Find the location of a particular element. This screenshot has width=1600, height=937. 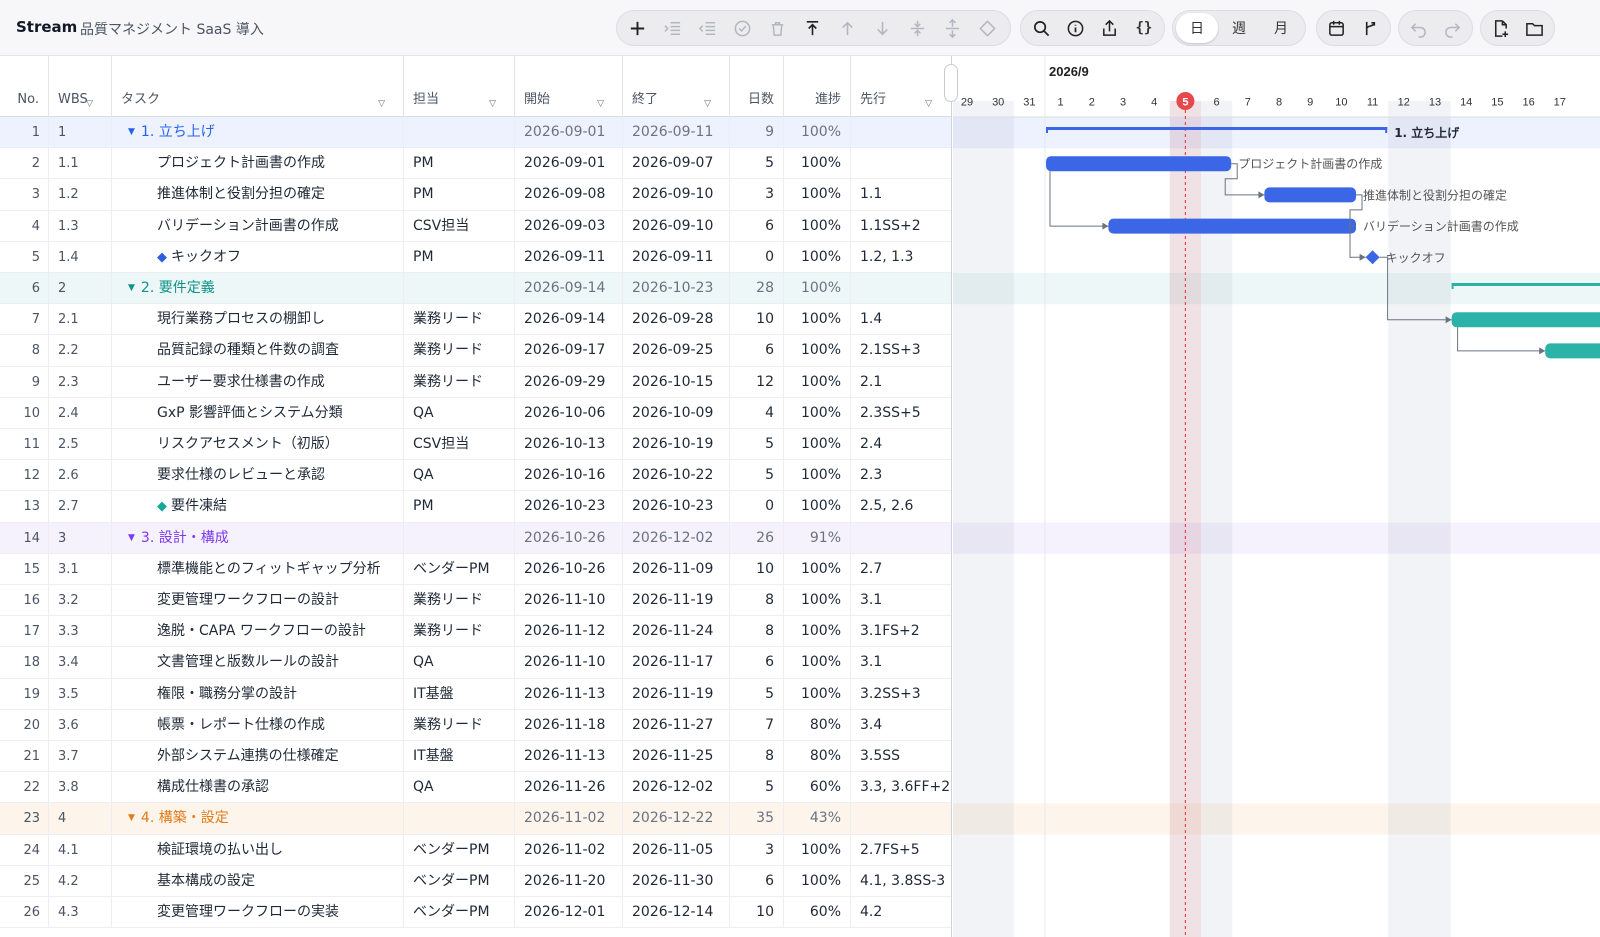

start-date-cell: 2026-11-10 is located at coordinates (569, 600).